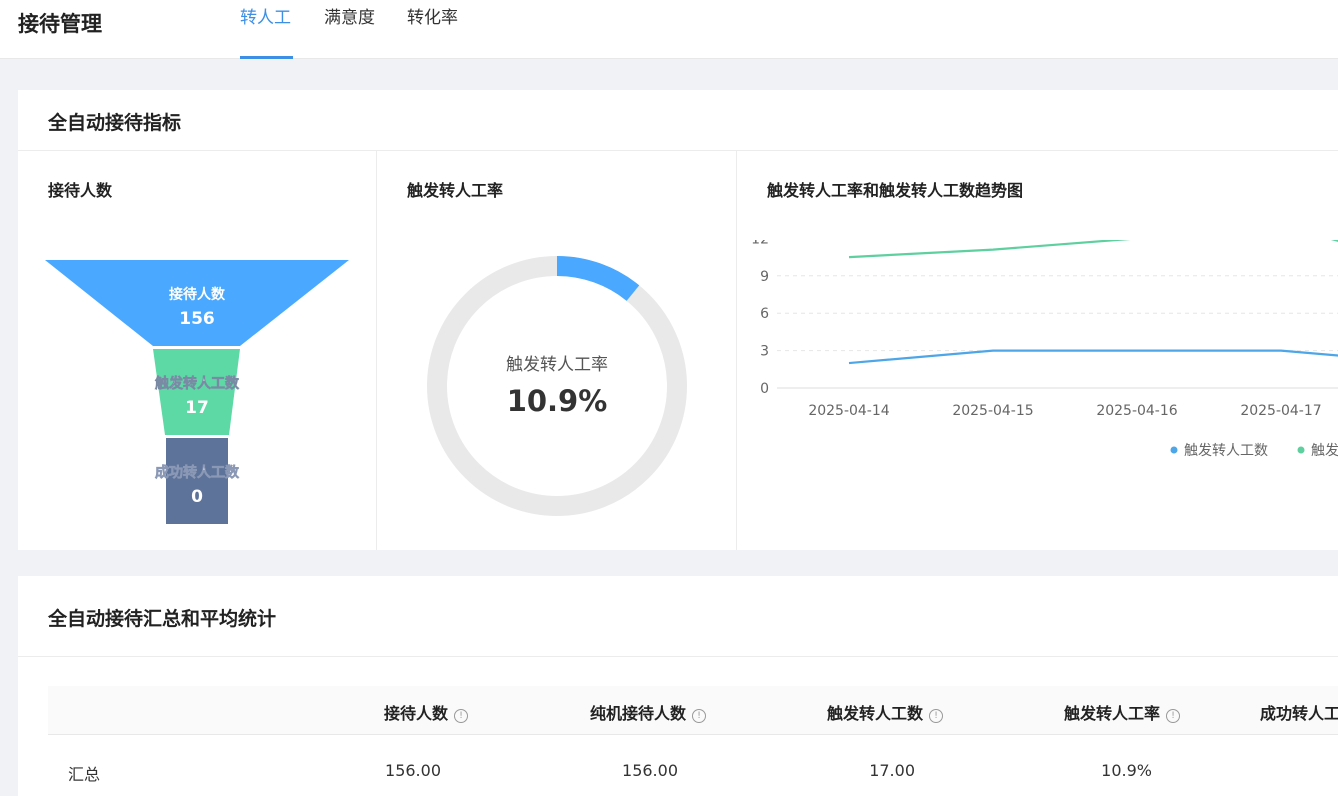 This screenshot has height=796, width=1338. What do you see at coordinates (197, 497) in the screenshot?
I see `funnel-value-success: 0` at bounding box center [197, 497].